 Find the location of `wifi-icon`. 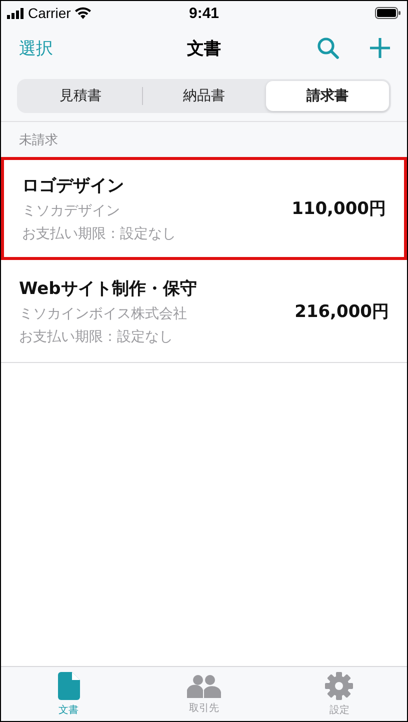

wifi-icon is located at coordinates (82, 13).